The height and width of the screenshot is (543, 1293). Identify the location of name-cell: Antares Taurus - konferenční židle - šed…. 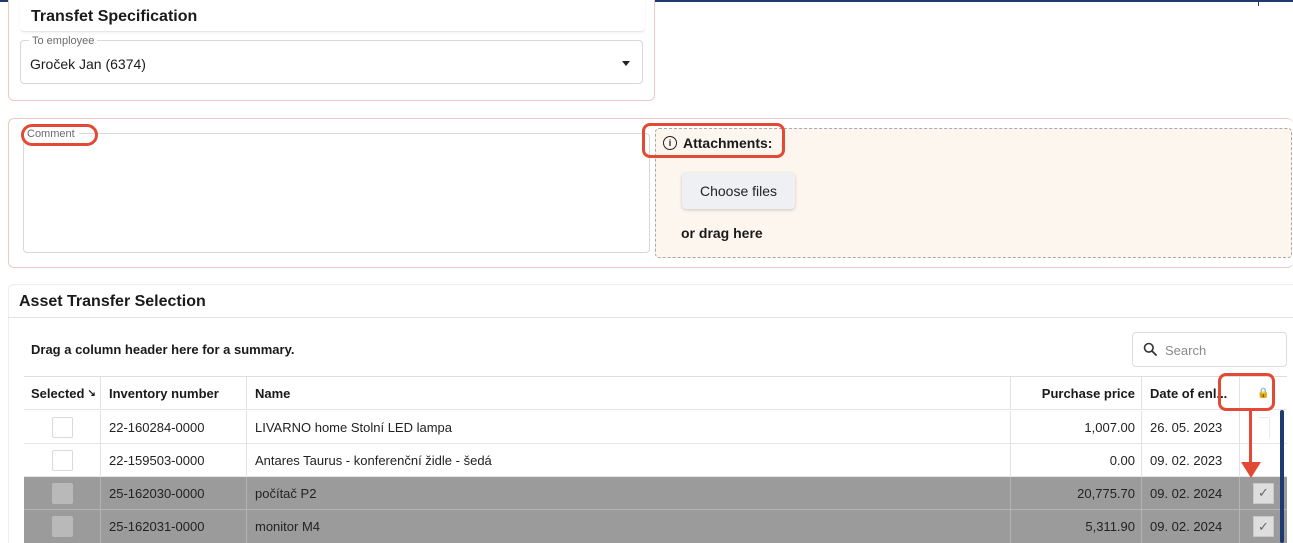
(629, 460).